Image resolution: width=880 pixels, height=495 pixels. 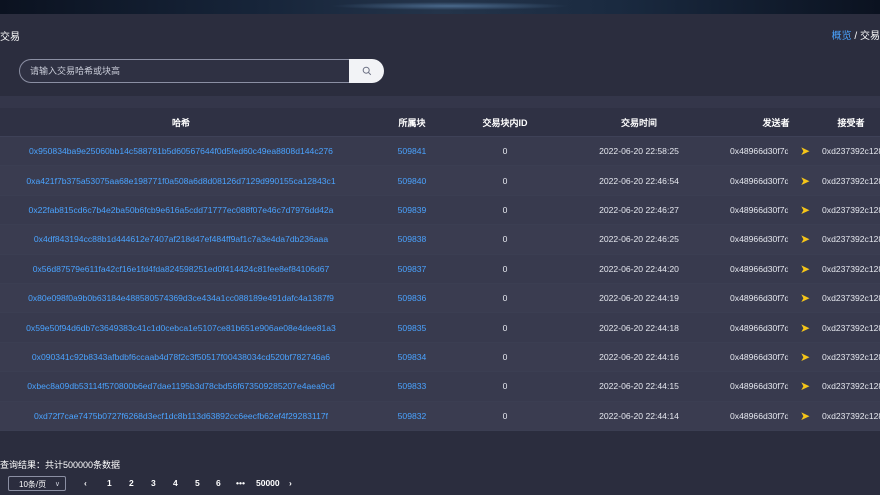 What do you see at coordinates (268, 483) in the screenshot?
I see `page-button: 50000` at bounding box center [268, 483].